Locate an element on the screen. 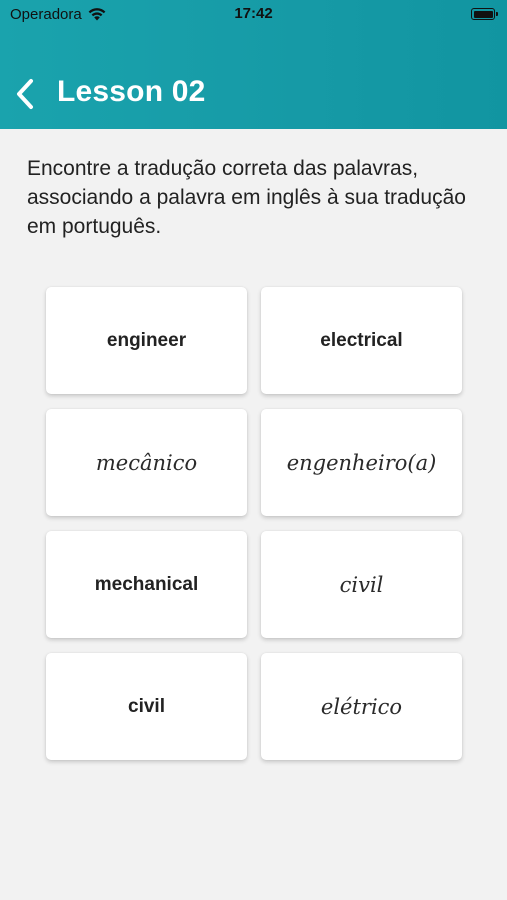 The image size is (507, 900). word-card-electrical: electrical is located at coordinates (361, 340).